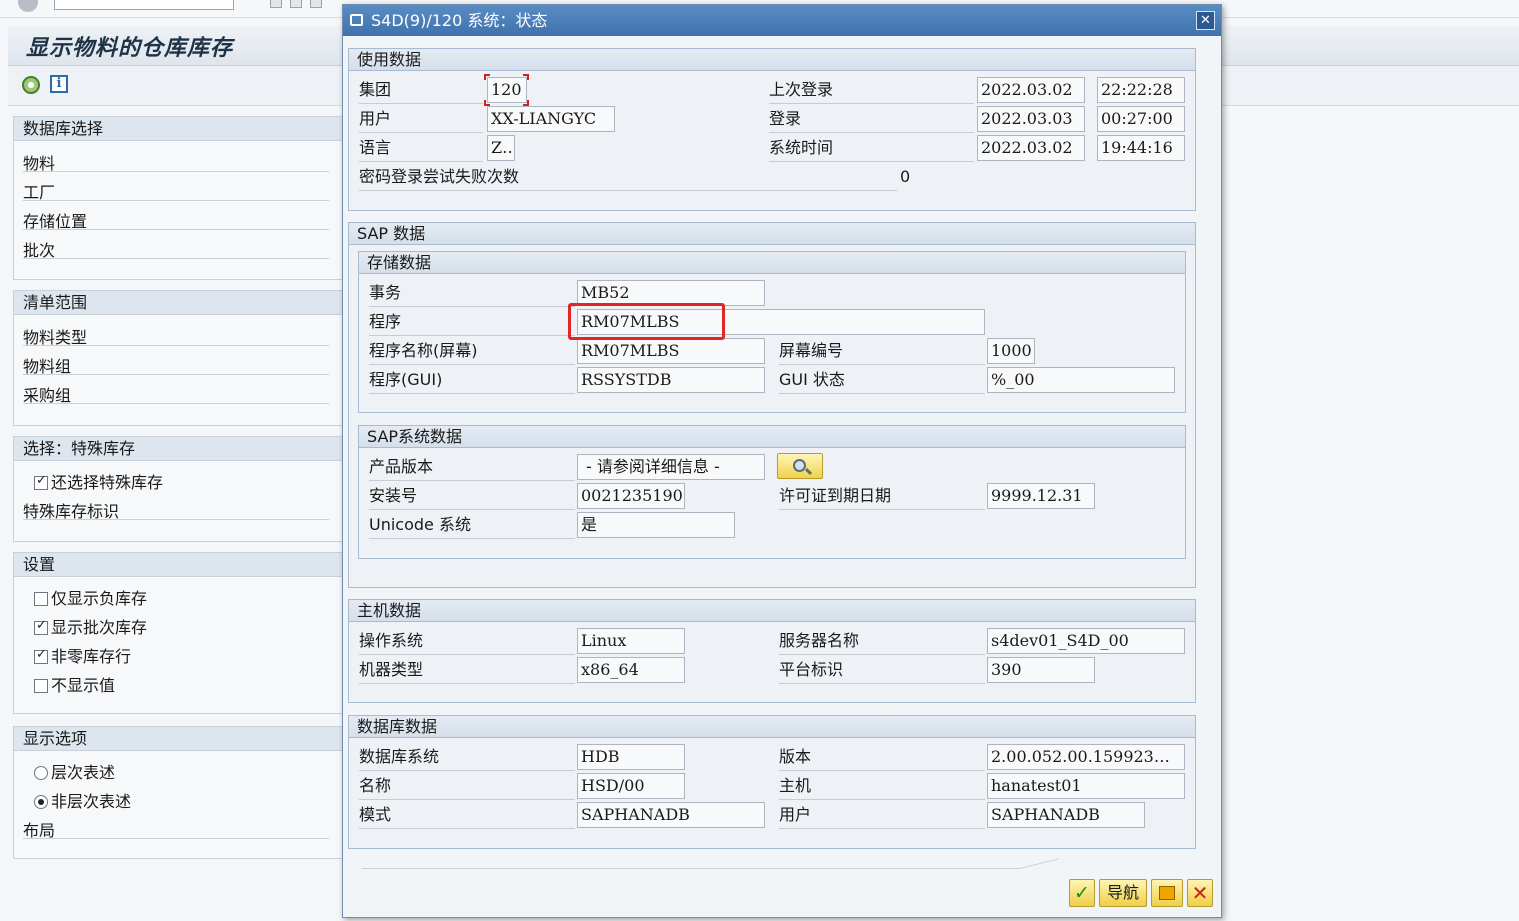 The height and width of the screenshot is (921, 1519). What do you see at coordinates (180, 739) in the screenshot?
I see `group-header: 显示选项` at bounding box center [180, 739].